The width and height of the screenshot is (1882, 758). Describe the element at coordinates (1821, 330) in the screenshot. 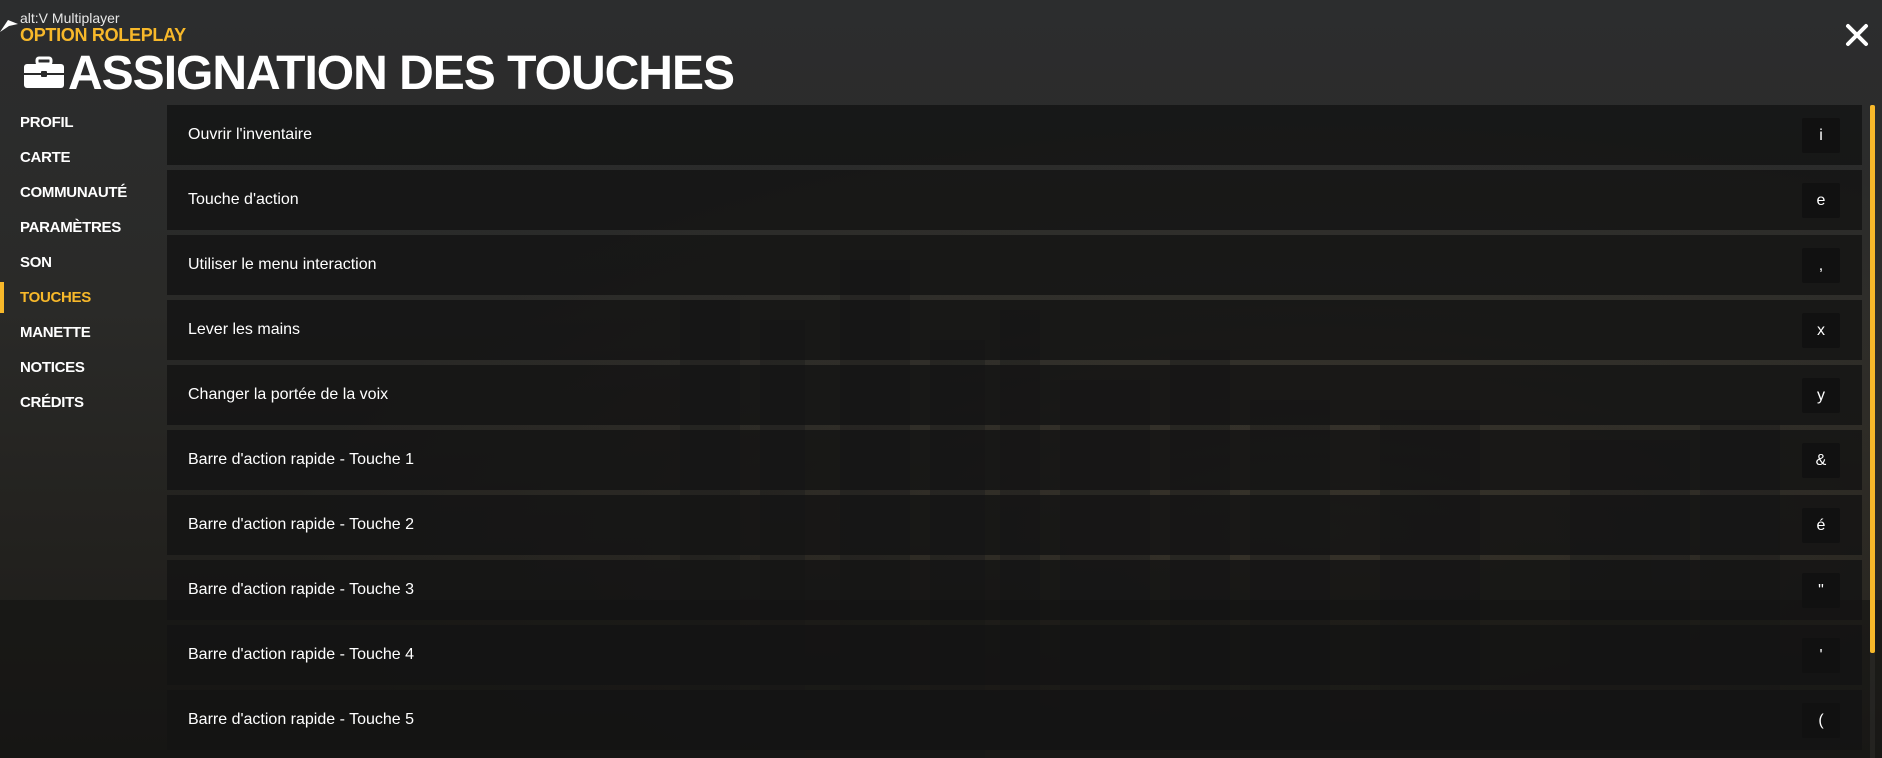

I see `keybind-key-button: x` at that location.